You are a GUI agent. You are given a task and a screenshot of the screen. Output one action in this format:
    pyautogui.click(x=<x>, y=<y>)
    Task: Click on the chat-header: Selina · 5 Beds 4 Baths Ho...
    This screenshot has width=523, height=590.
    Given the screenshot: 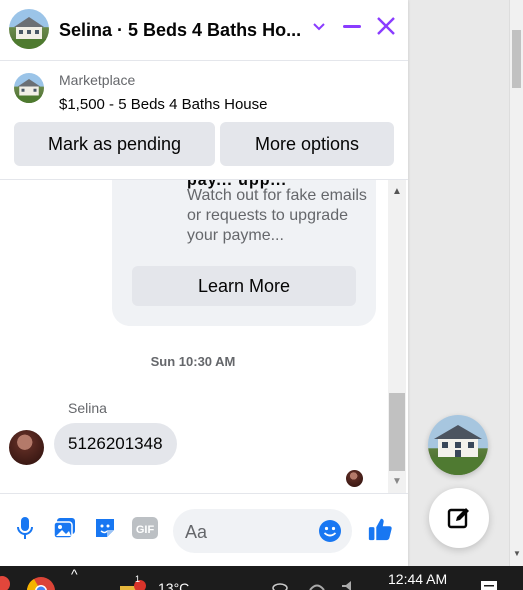 What is the action you would take?
    pyautogui.click(x=204, y=30)
    